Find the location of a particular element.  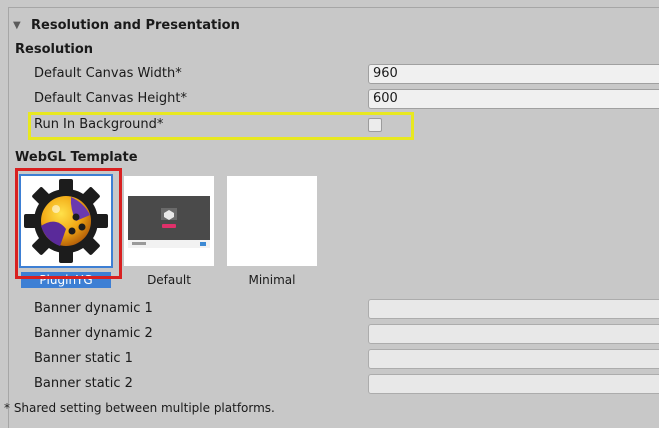

banner-static-1-input is located at coordinates (513, 359).